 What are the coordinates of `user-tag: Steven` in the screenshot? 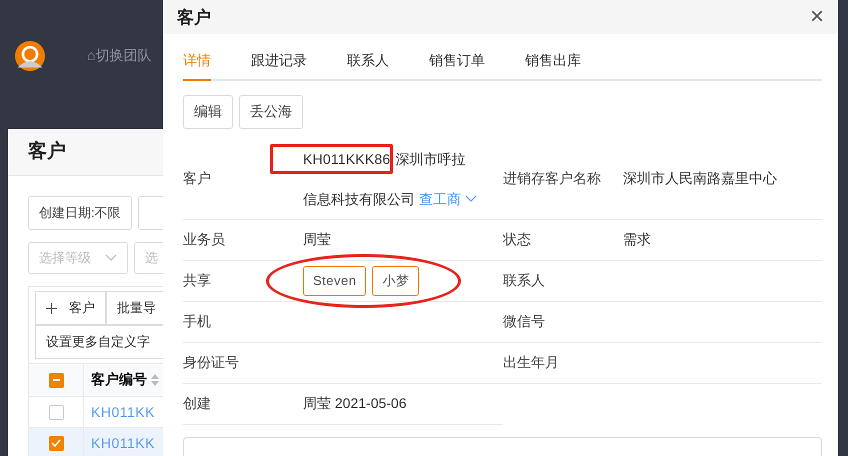 It's located at (334, 281).